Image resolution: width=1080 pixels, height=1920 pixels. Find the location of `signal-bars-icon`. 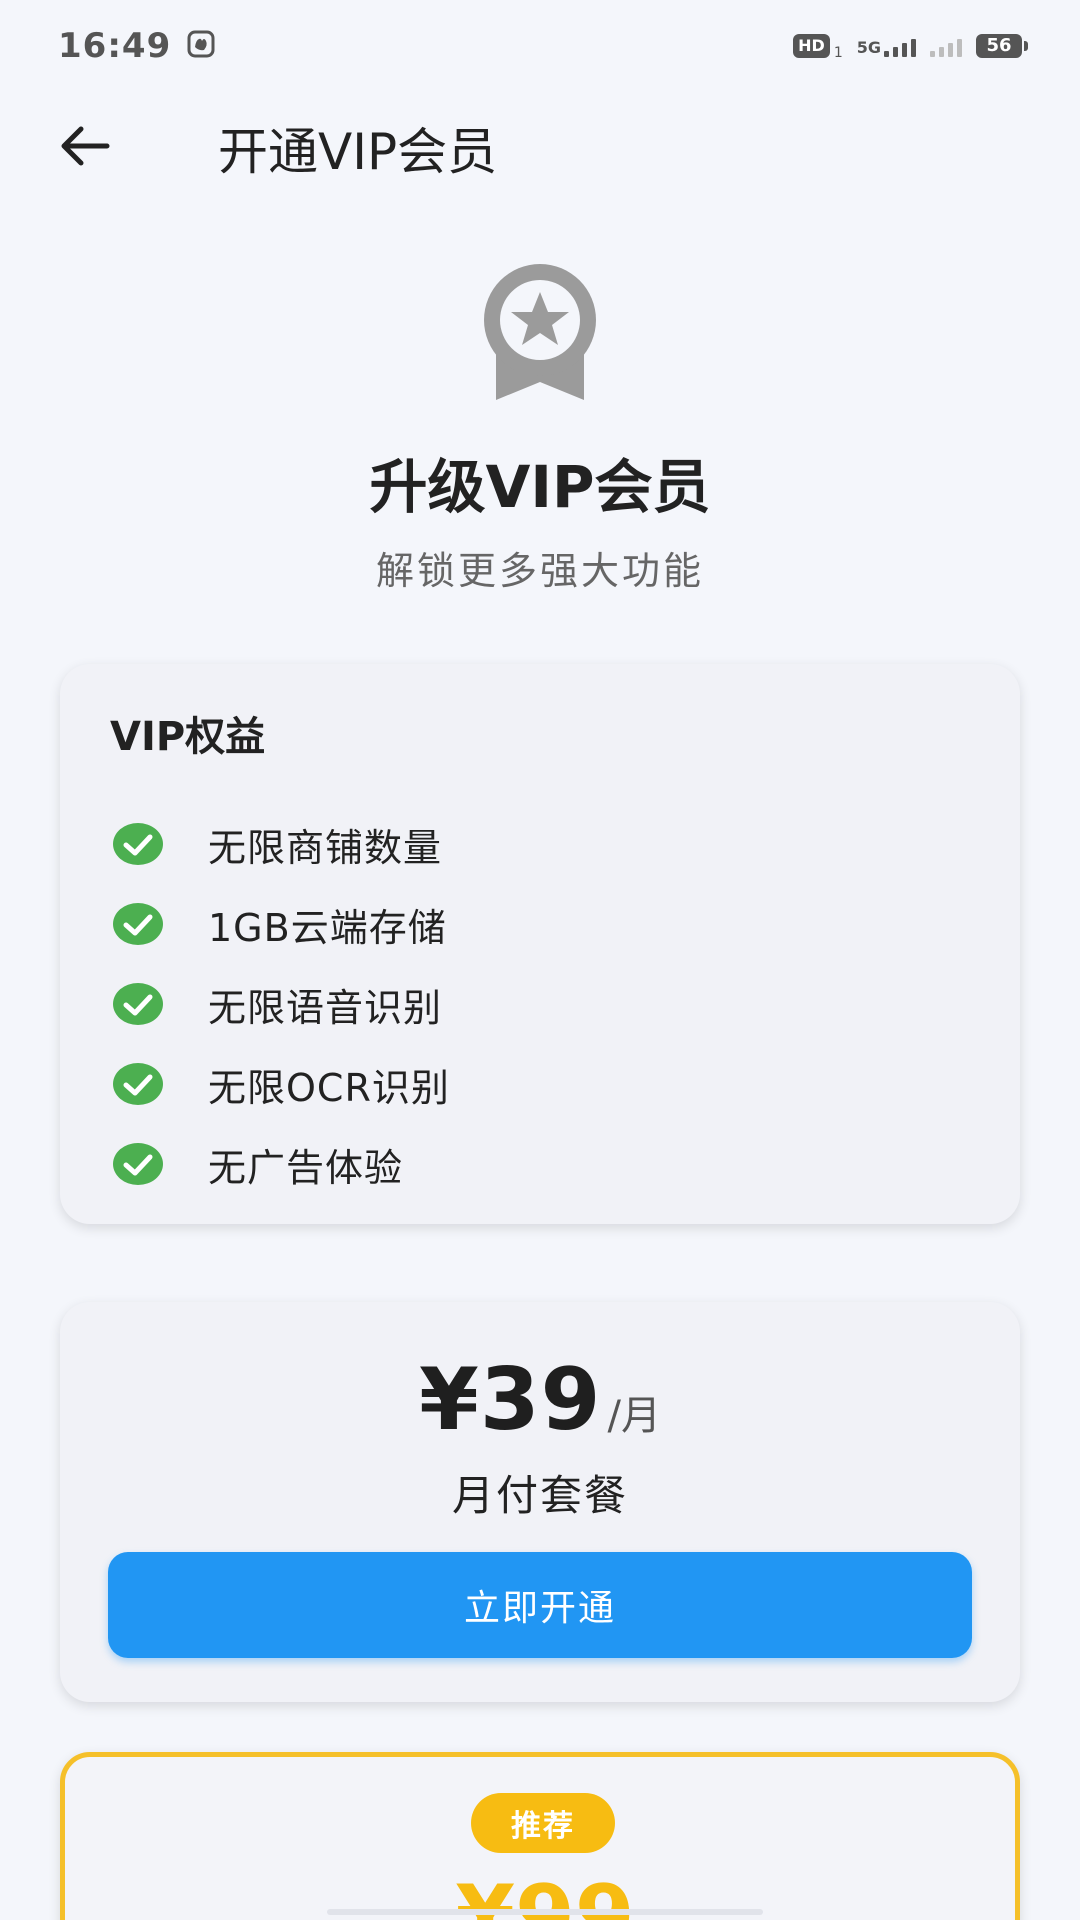

signal-bars-icon is located at coordinates (900, 46).